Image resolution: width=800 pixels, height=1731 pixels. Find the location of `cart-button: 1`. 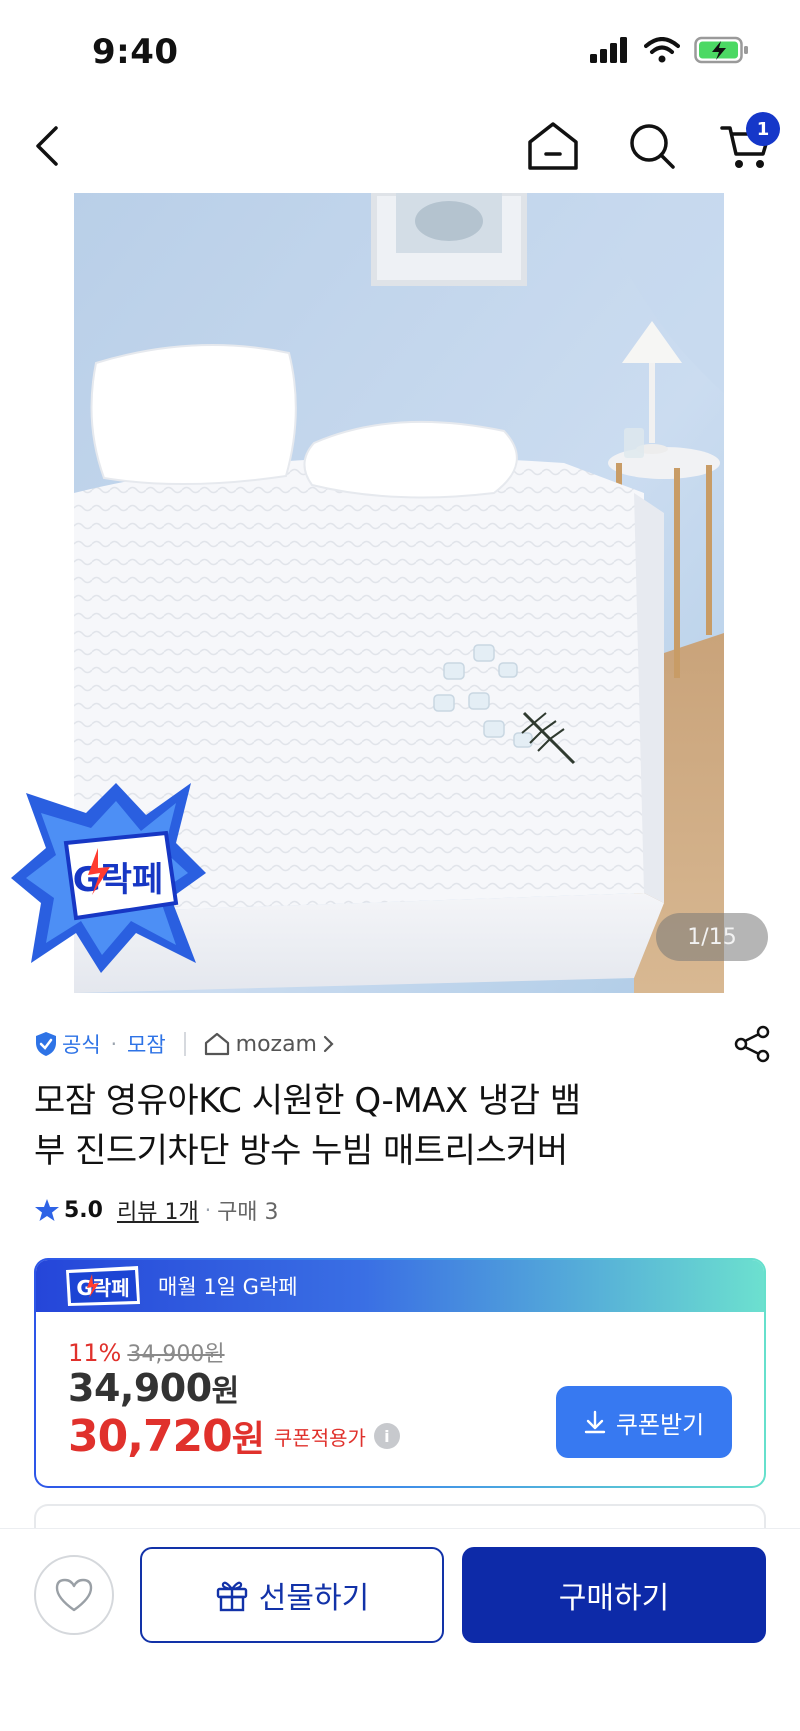

cart-button: 1 is located at coordinates (747, 145).